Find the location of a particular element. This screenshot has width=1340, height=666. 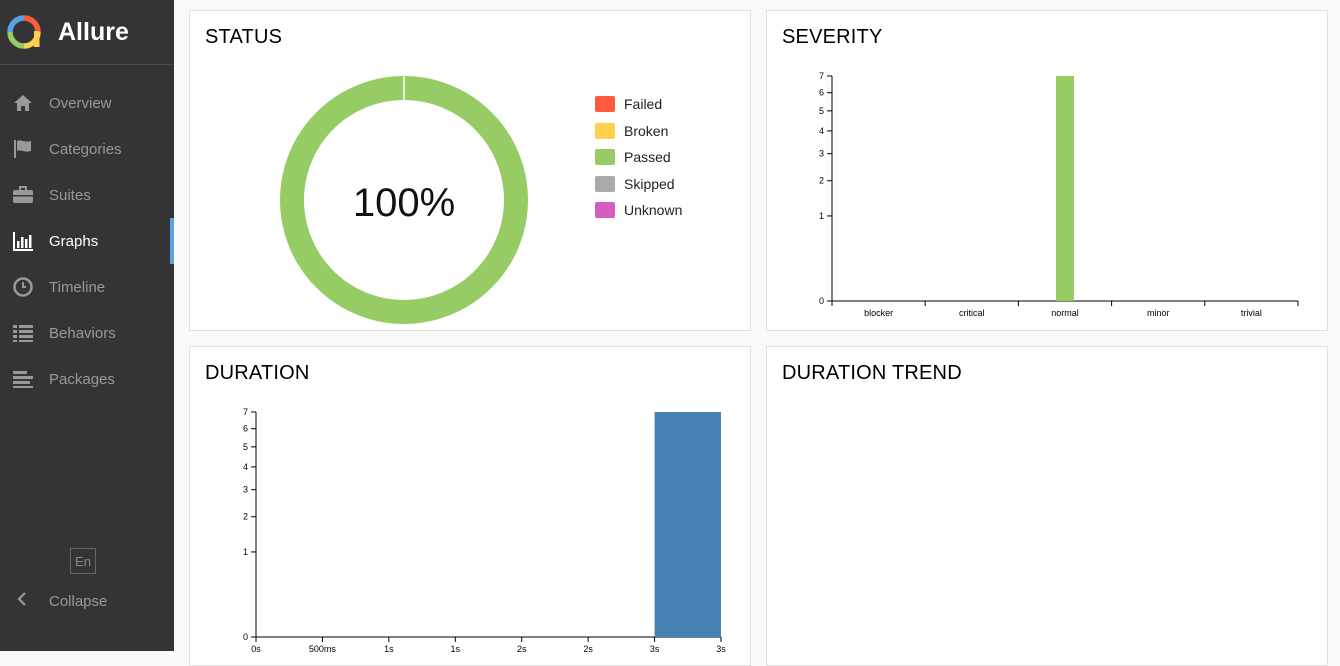

legend-item-skipped: Skipped is located at coordinates (638, 184).